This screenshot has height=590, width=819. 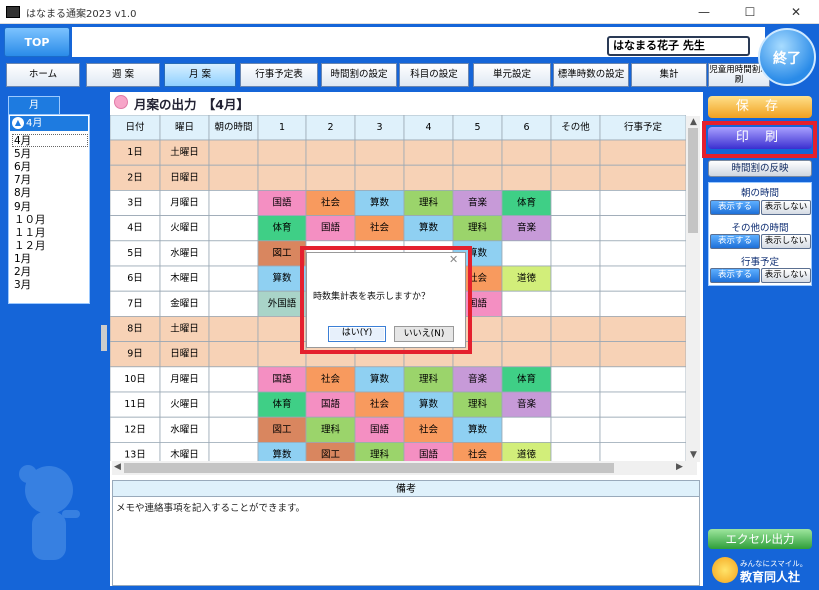 I want to click on nav-tab-5: 科目の設定, so click(x=434, y=75).